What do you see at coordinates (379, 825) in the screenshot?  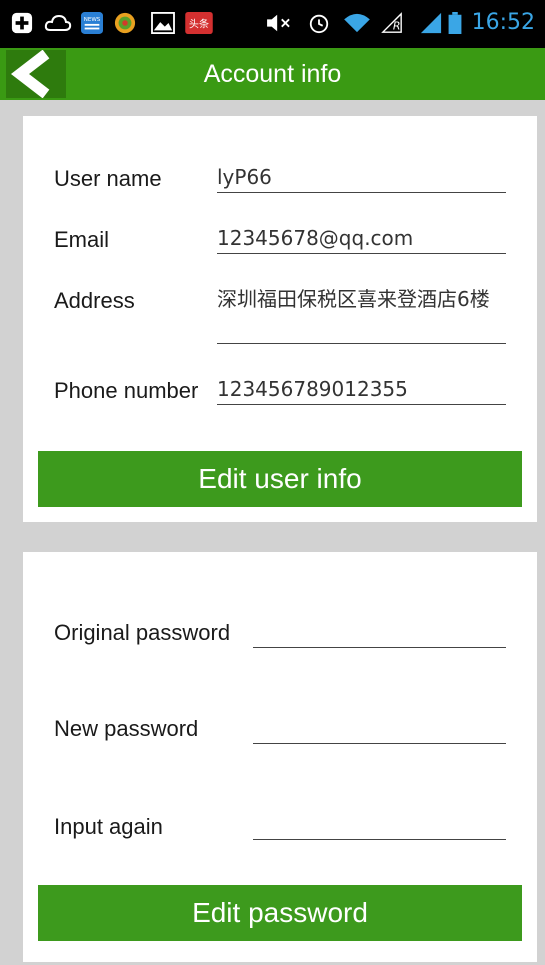 I see `confirm-password-field` at bounding box center [379, 825].